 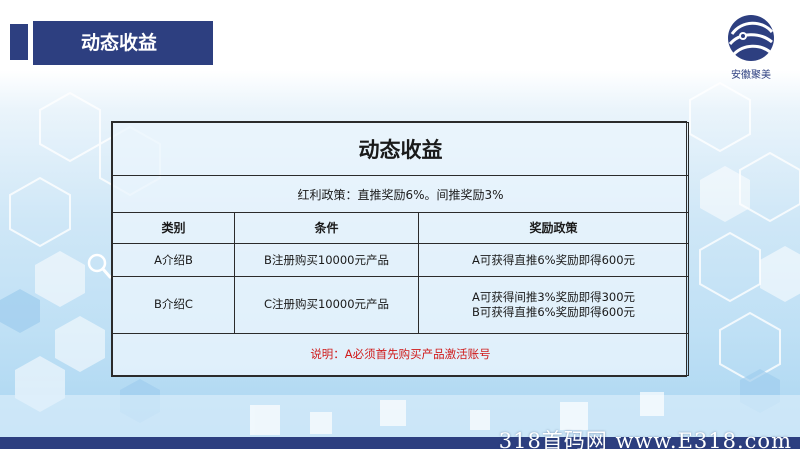 I want to click on row-condition: B注册购买10000元产品, so click(x=326, y=259).